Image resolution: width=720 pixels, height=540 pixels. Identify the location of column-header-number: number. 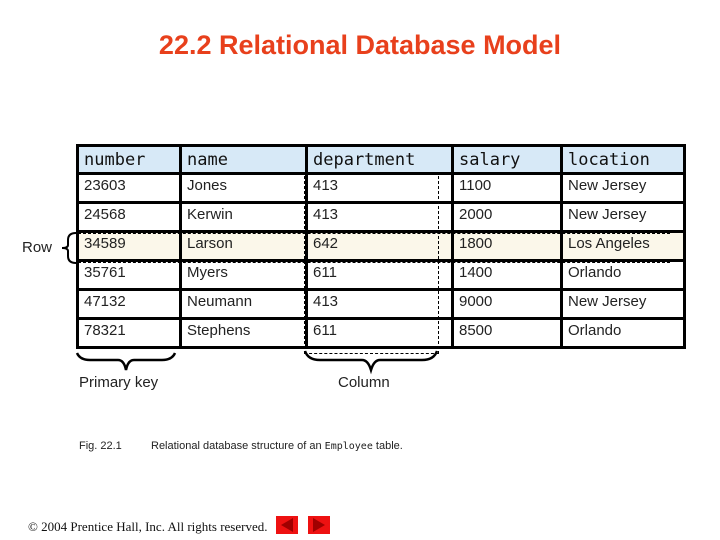
(129, 159).